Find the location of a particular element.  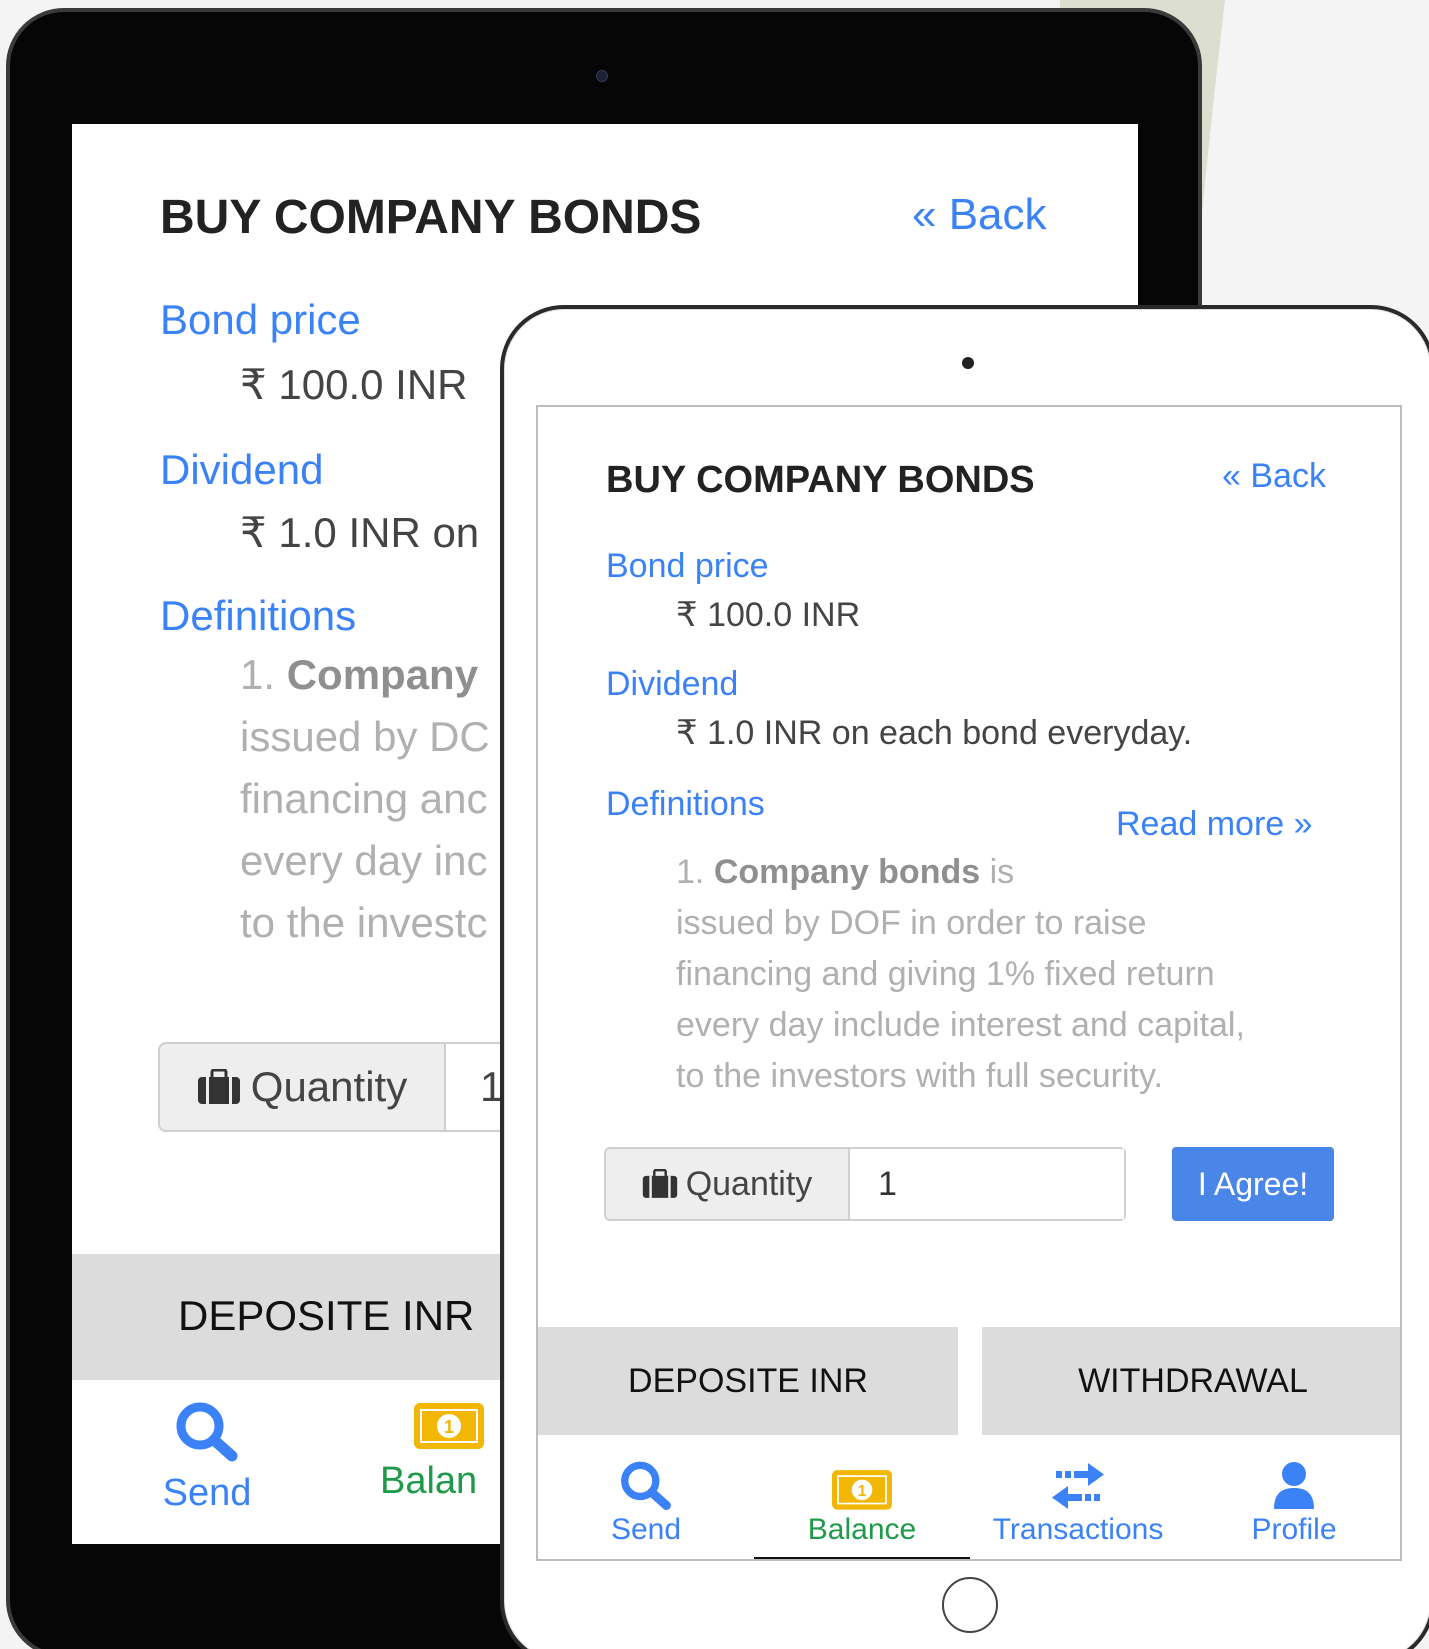

read-more-link: Read more » is located at coordinates (1214, 824).